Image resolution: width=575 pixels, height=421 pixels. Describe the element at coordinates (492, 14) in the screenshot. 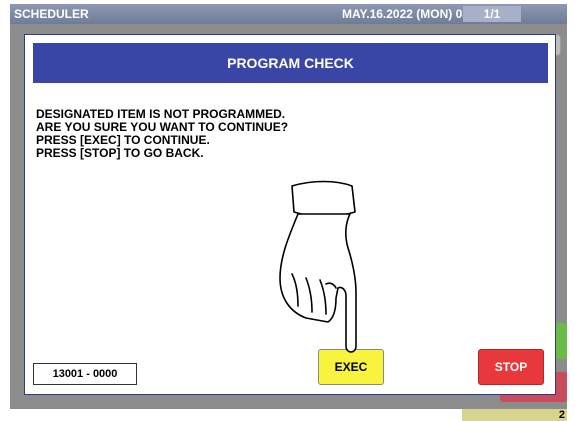

I see `page-indicator: 1/1` at that location.